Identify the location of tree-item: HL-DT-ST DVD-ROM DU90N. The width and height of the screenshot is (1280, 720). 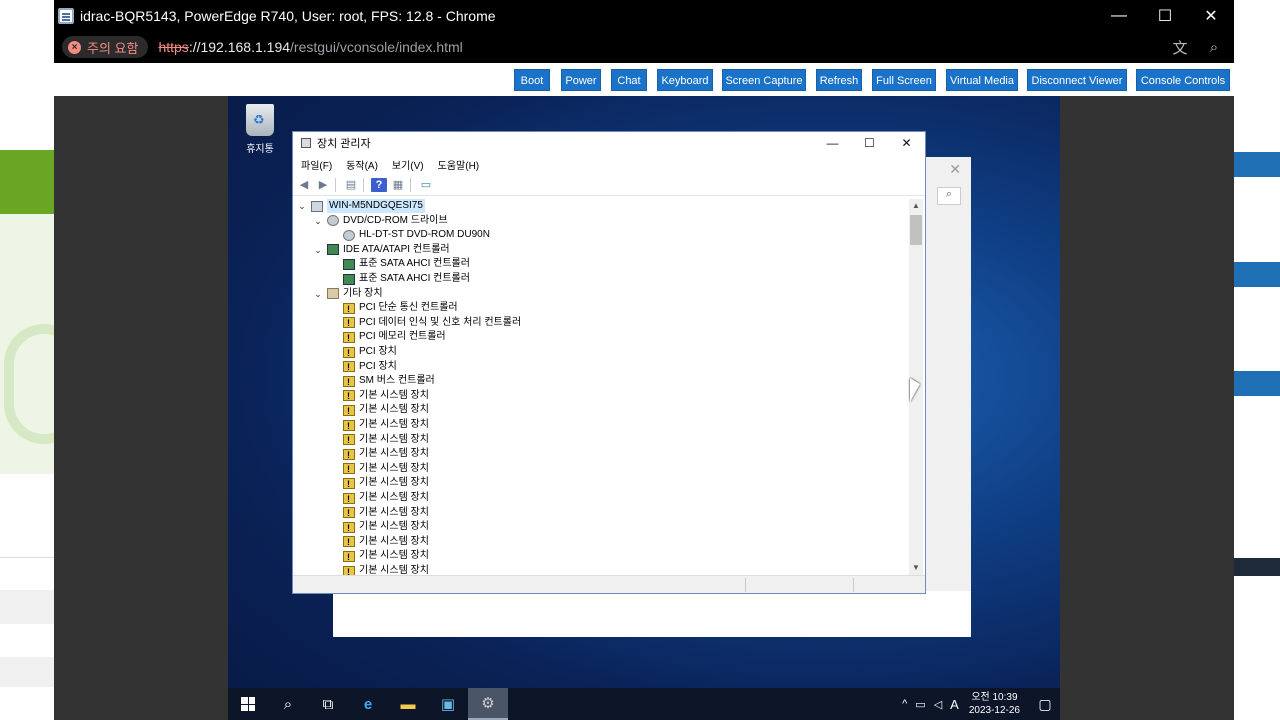
(409, 235).